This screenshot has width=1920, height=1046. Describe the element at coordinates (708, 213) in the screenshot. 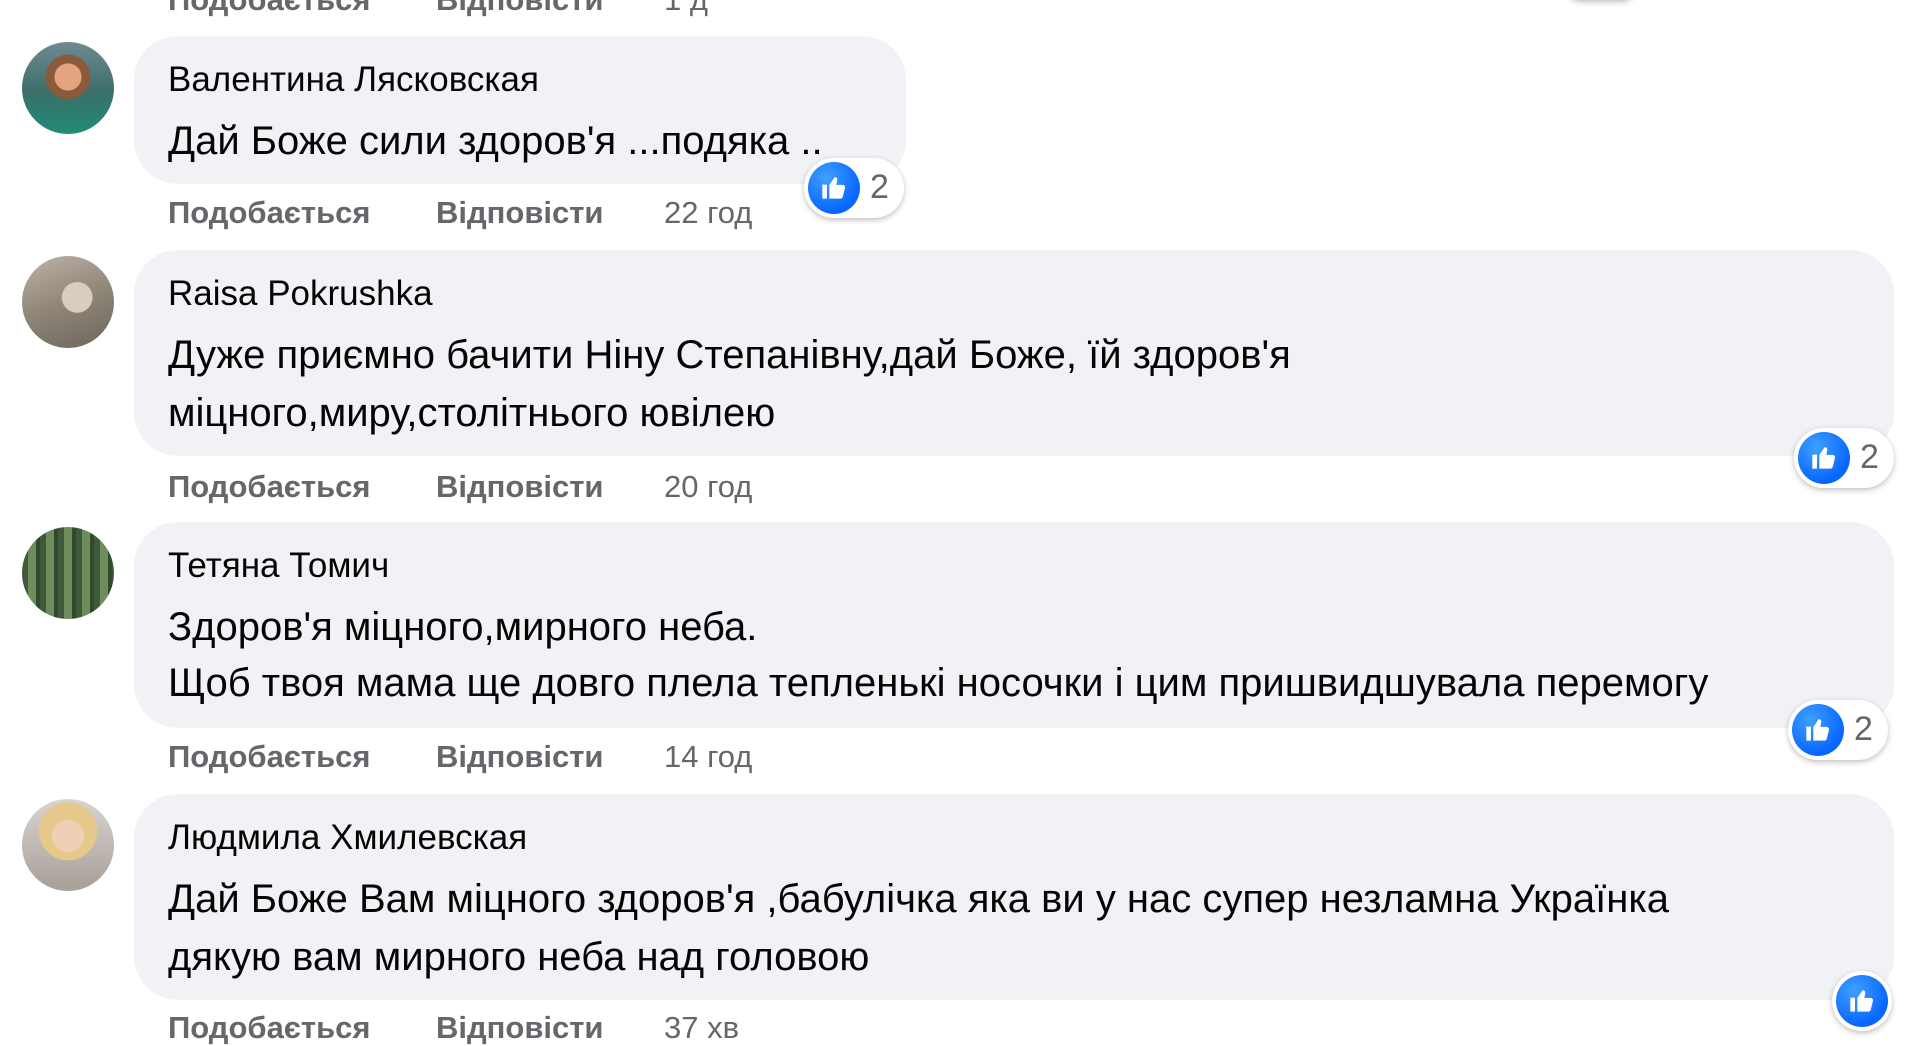

I see `timestamp-link: 22 год` at that location.